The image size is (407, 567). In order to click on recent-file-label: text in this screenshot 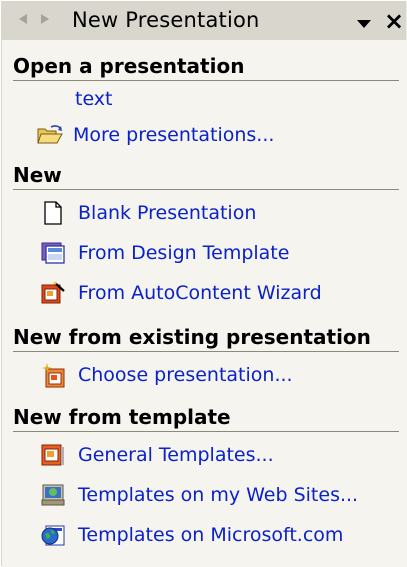, I will do `click(94, 99)`.